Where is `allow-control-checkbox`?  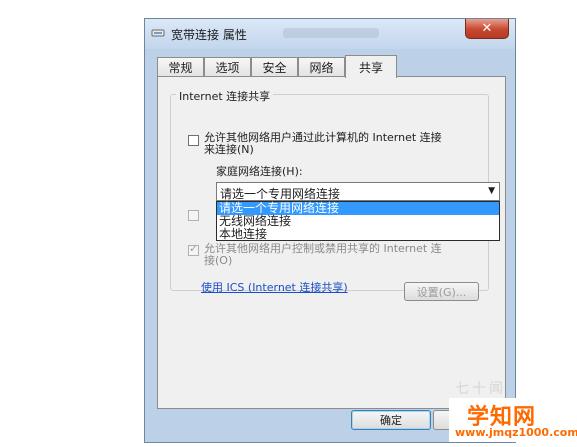 allow-control-checkbox is located at coordinates (193, 249).